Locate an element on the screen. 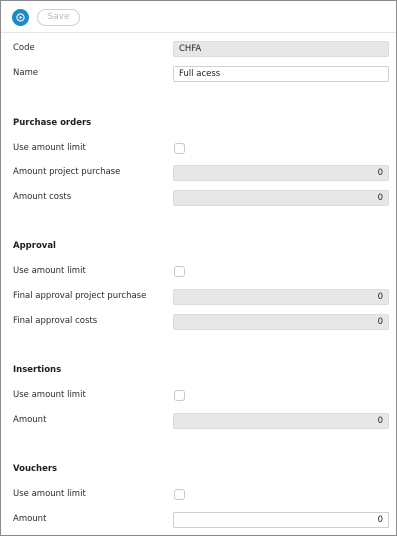 This screenshot has width=397, height=536. po-amount-costs-field: 0 is located at coordinates (281, 198).